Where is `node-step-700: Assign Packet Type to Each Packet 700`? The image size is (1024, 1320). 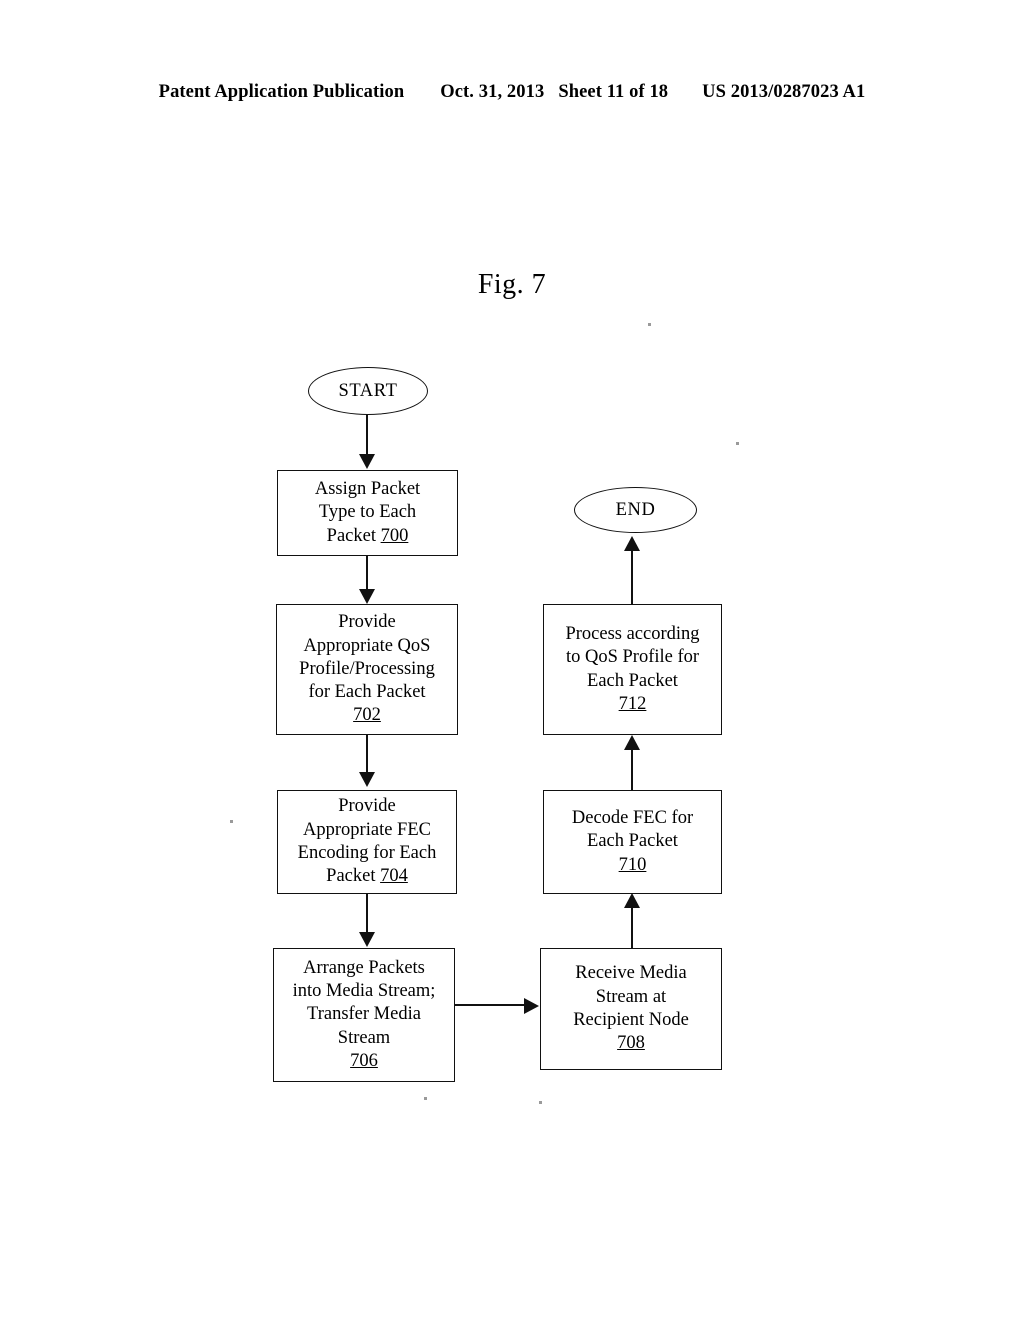
node-step-700: Assign Packet Type to Each Packet 700 is located at coordinates (367, 513).